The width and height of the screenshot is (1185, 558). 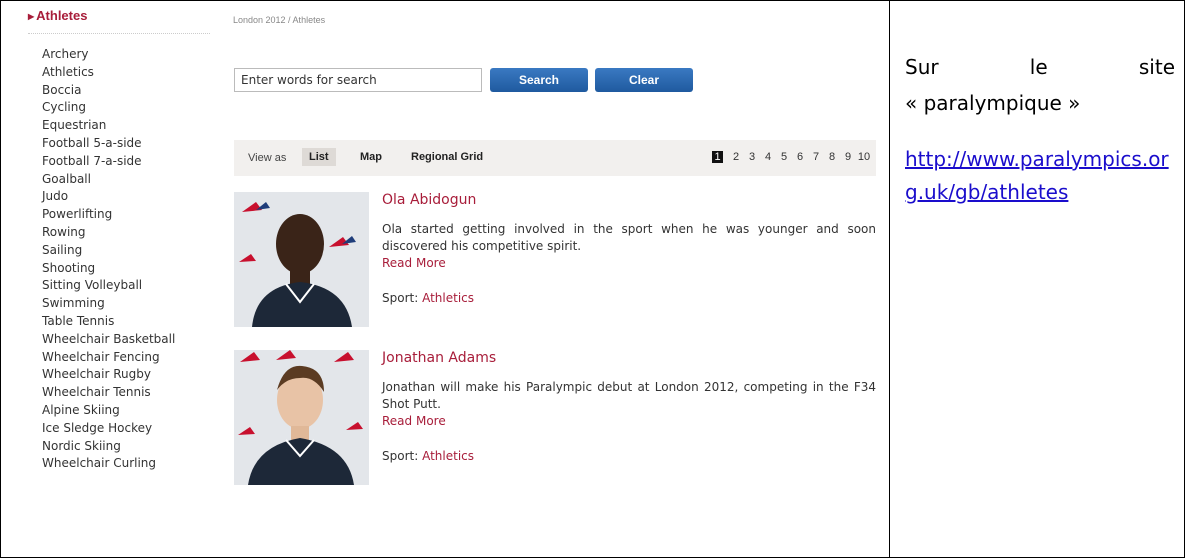 I want to click on page-number: 7, so click(x=816, y=157).